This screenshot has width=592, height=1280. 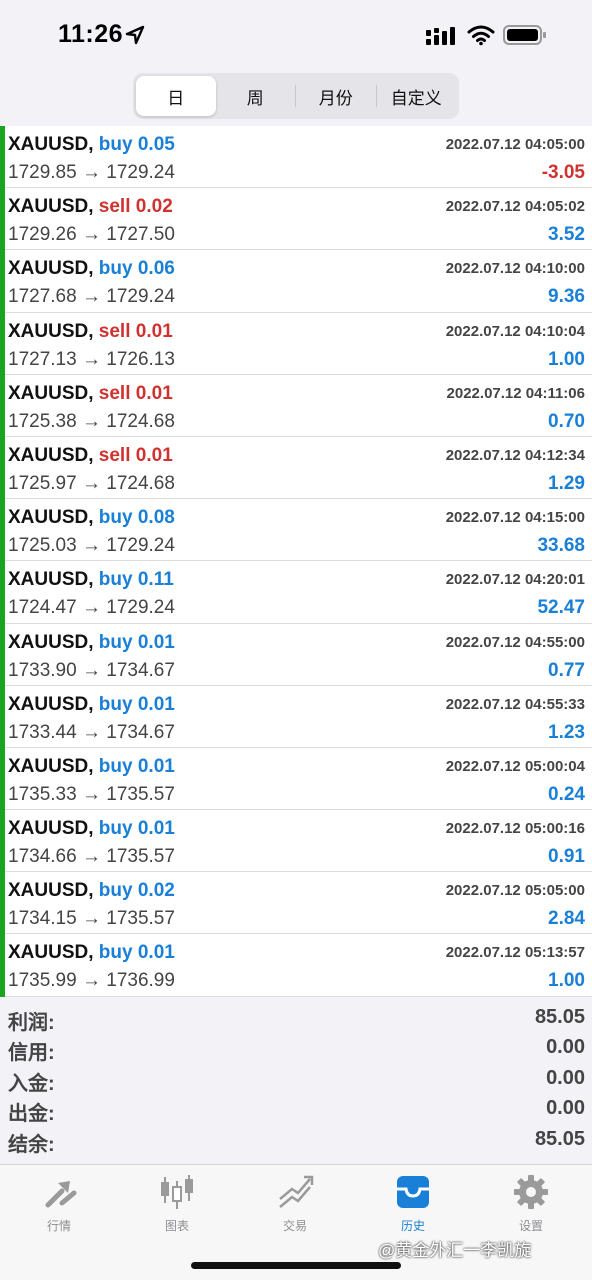 I want to click on tab-settings: 设置, so click(x=531, y=1205).